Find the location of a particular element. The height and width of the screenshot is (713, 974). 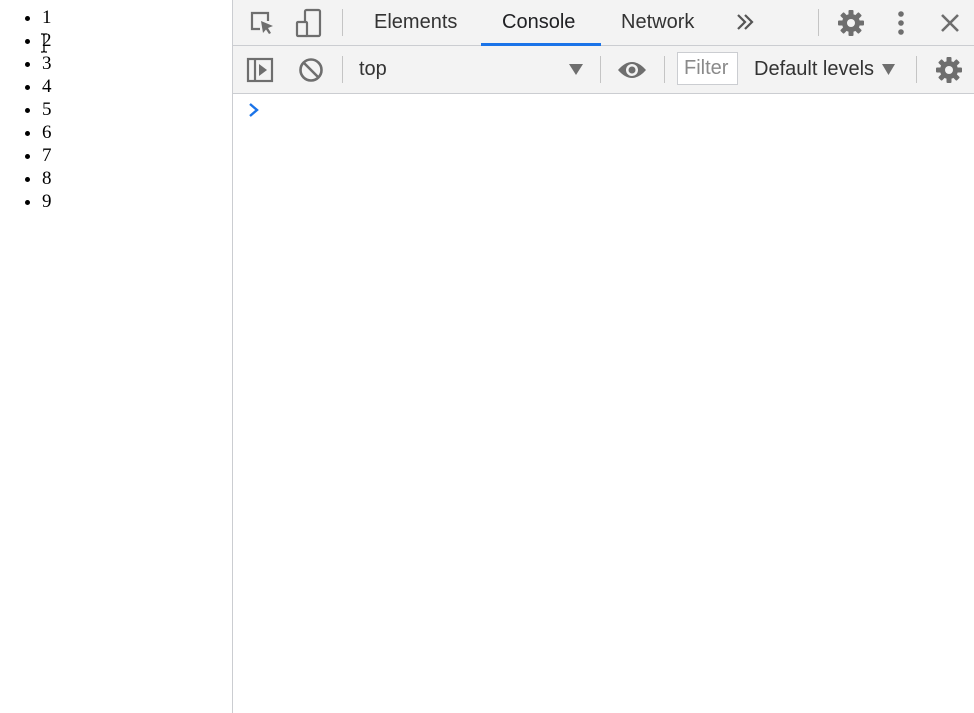

list-item: 7 is located at coordinates (137, 155).